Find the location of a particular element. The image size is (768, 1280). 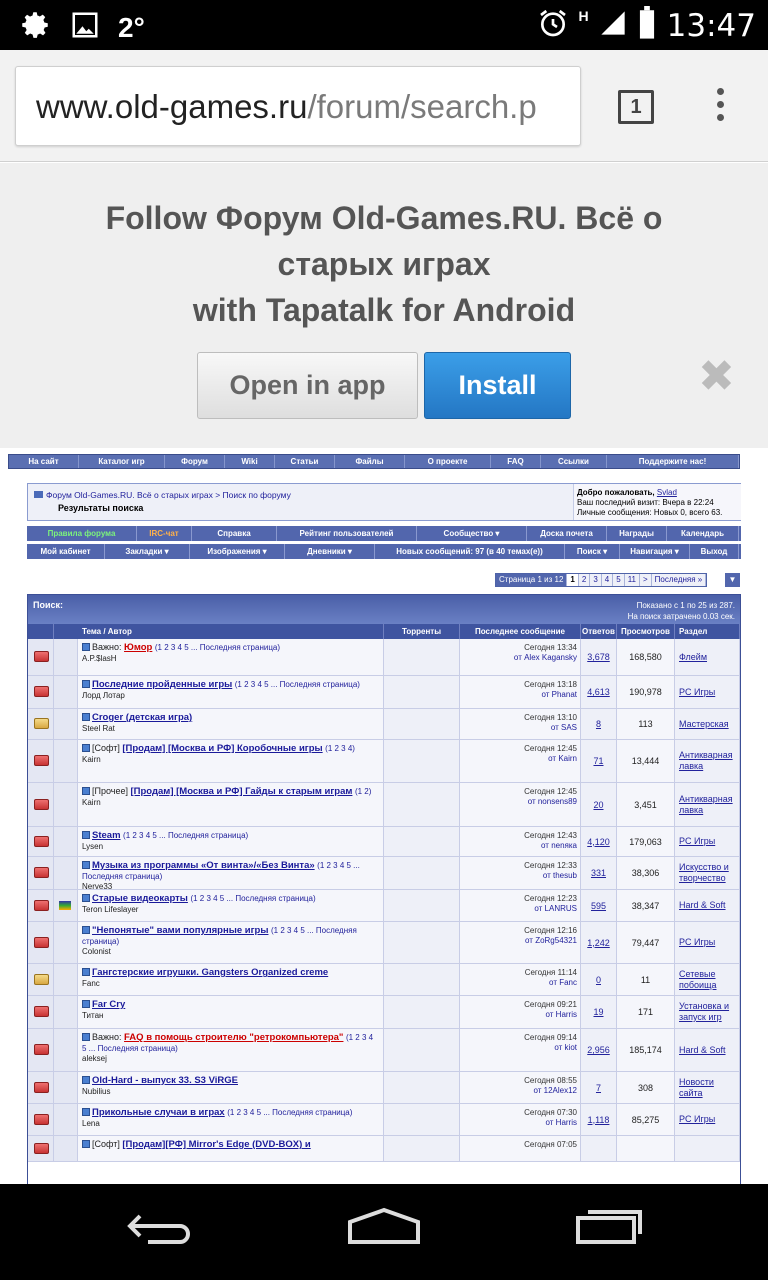

last-poster-link: от nenяка is located at coordinates (518, 846).